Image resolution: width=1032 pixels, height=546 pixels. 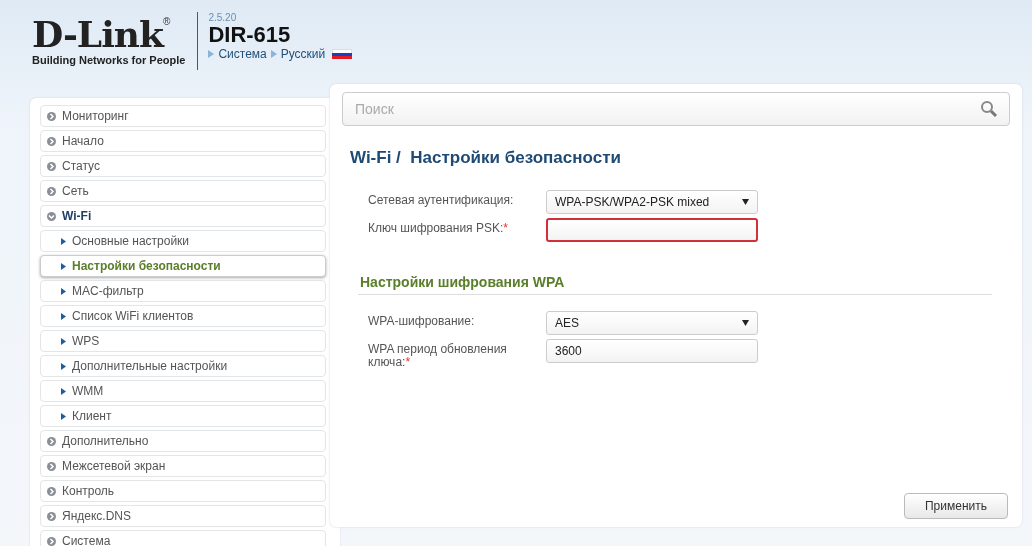 What do you see at coordinates (652, 323) in the screenshot?
I see `dropdown: AES` at bounding box center [652, 323].